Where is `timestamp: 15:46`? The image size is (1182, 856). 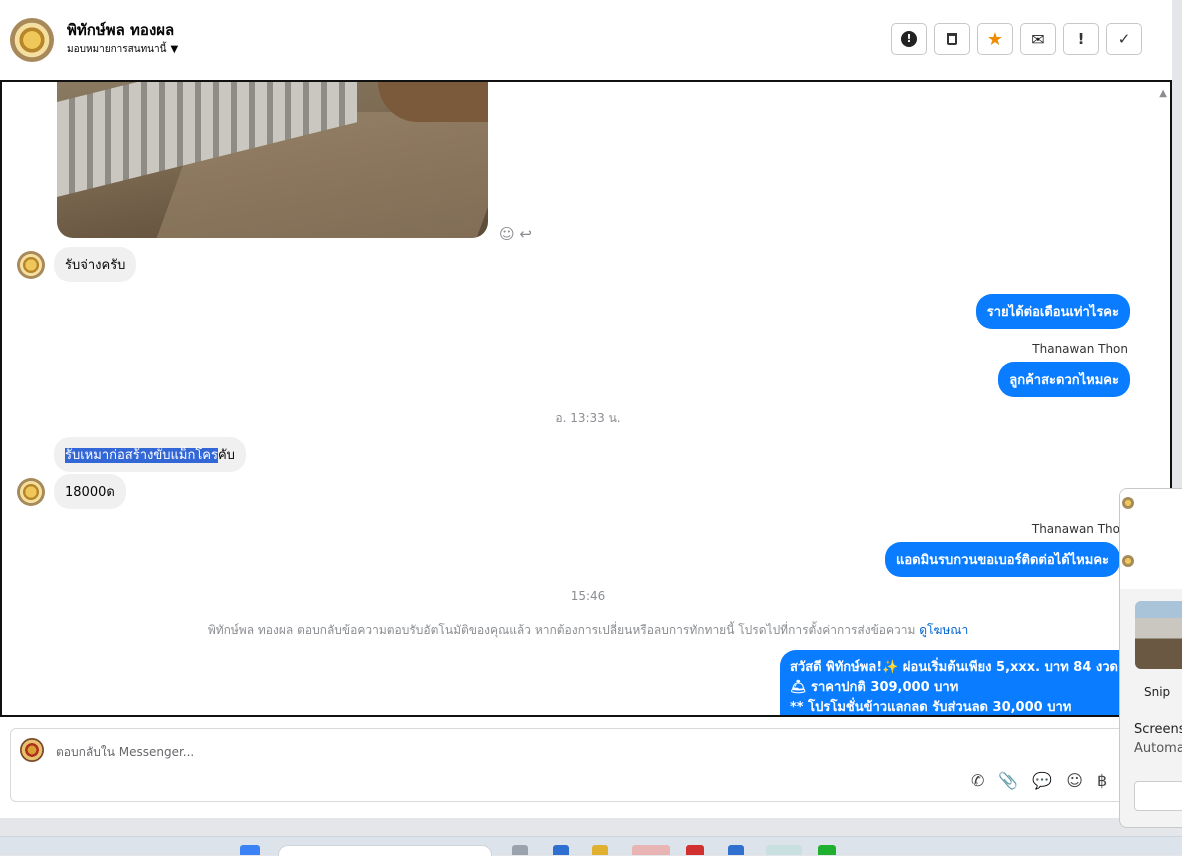 timestamp: 15:46 is located at coordinates (588, 596).